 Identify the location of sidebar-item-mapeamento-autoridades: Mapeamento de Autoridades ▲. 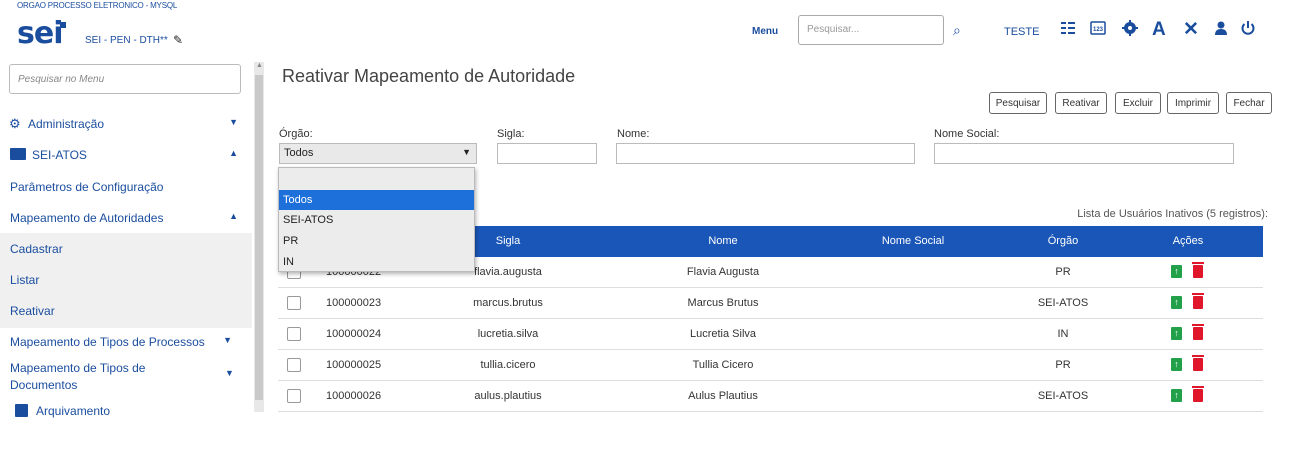
(126, 220).